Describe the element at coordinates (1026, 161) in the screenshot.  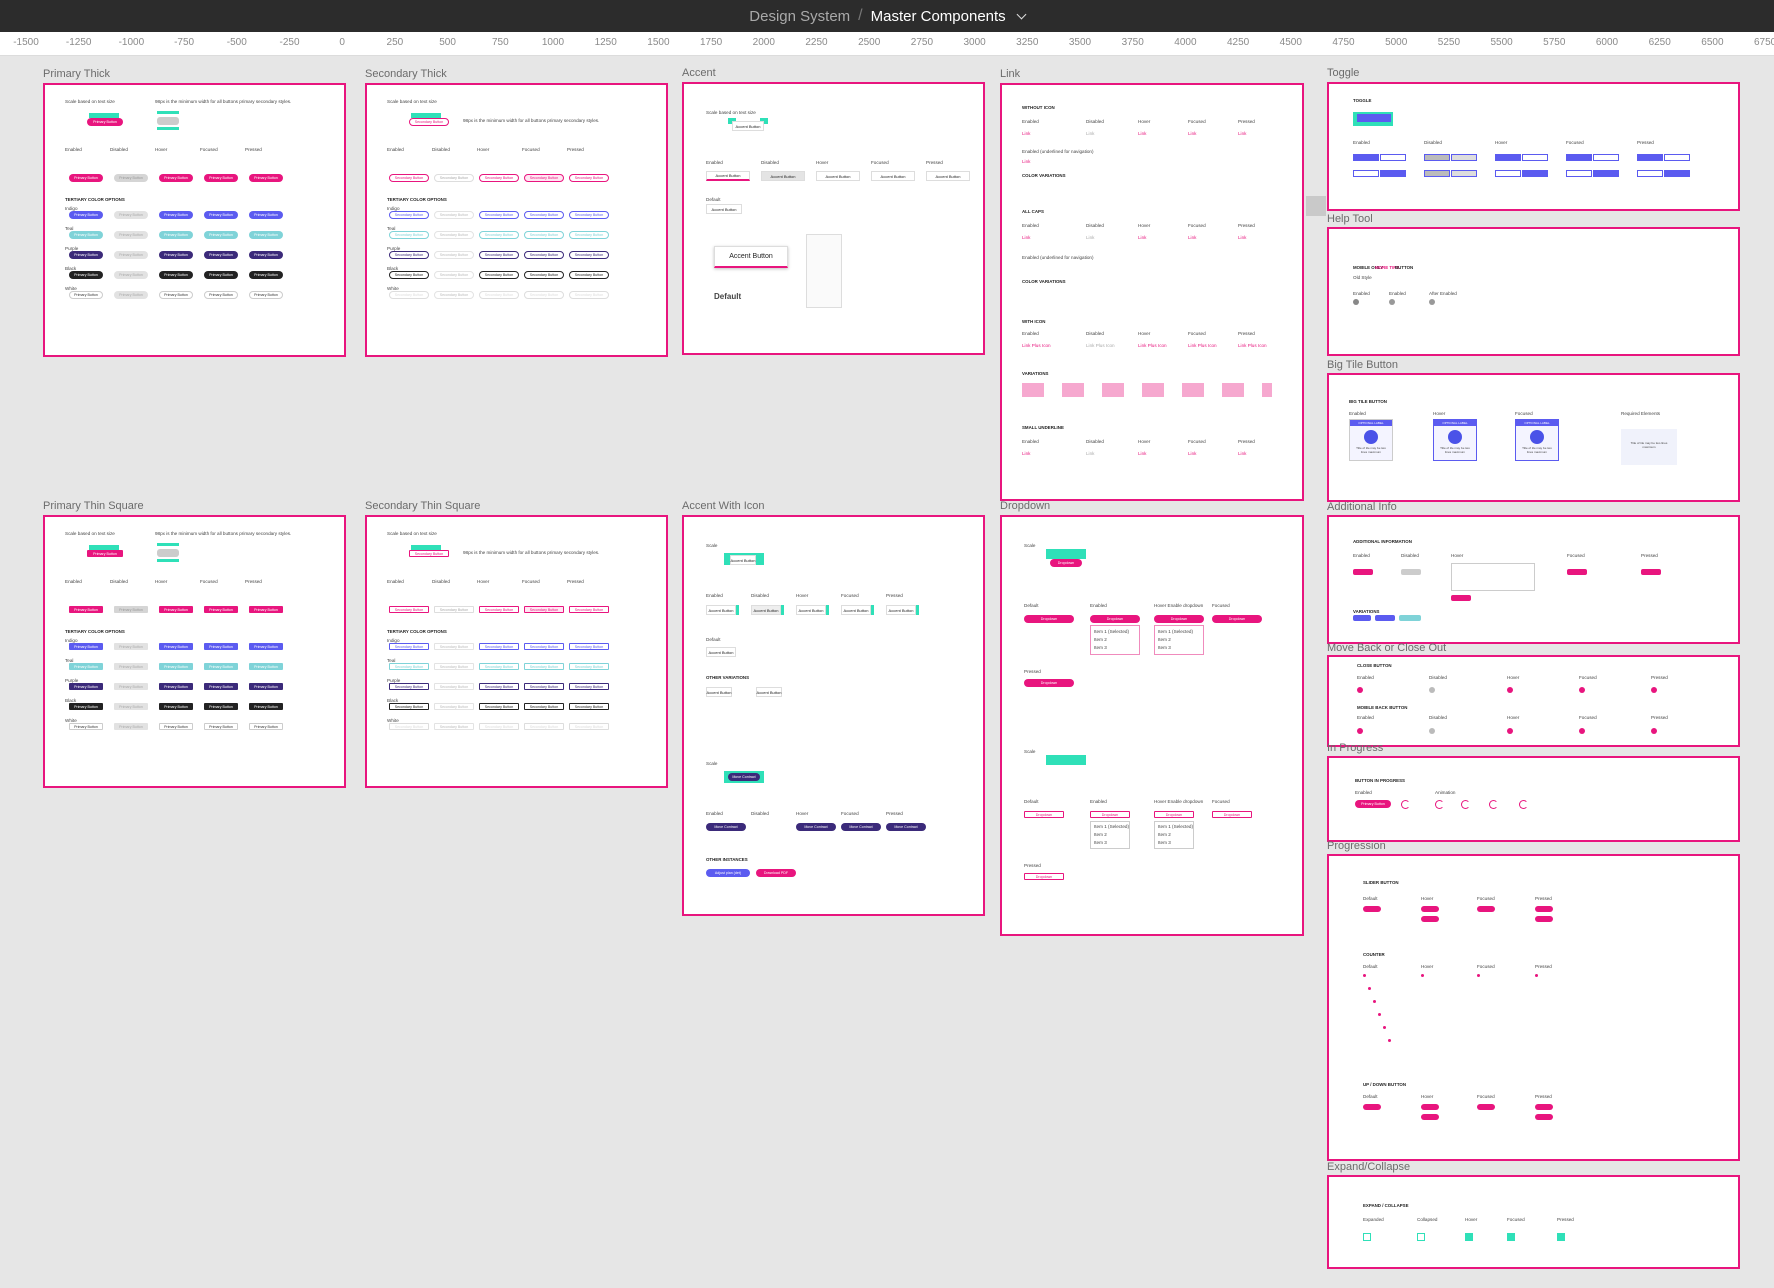
I see `link-underlined: Link` at that location.